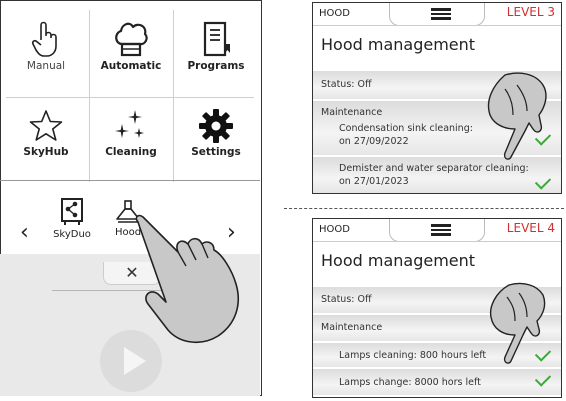 This screenshot has height=401, width=566. I want to click on tile-manual: Manual, so click(46, 49).